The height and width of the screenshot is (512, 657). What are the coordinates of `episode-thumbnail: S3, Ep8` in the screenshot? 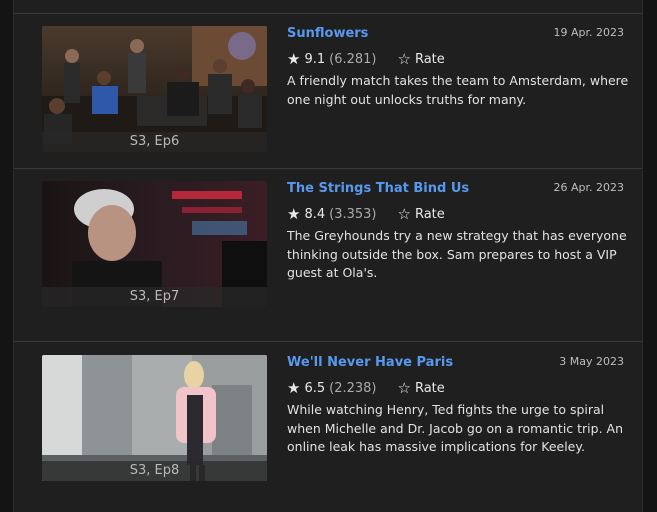 It's located at (154, 418).